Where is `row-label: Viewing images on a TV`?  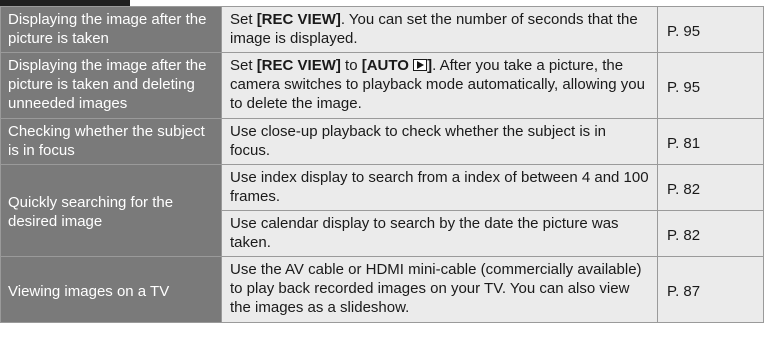
row-label: Viewing images on a TV is located at coordinates (111, 289).